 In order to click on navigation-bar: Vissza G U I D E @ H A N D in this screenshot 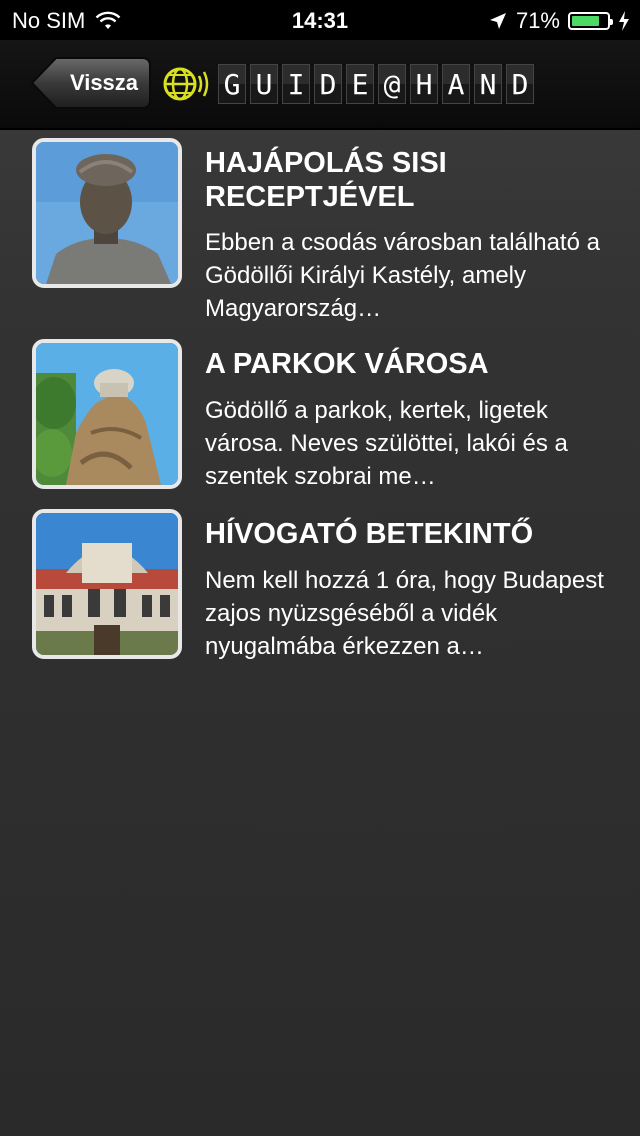, I will do `click(320, 85)`.